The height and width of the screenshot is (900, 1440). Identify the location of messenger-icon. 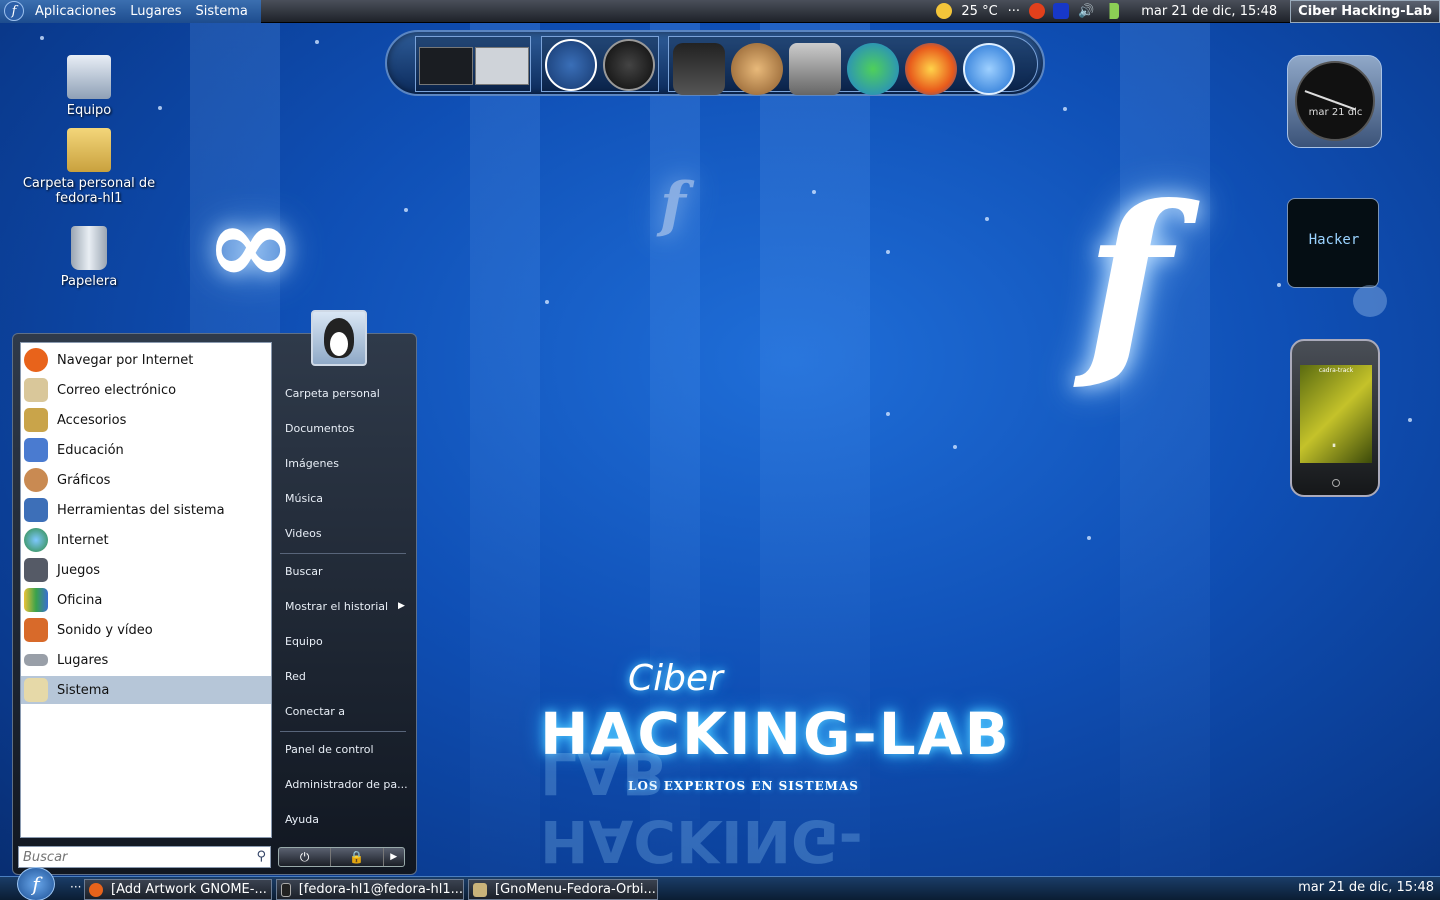
(873, 69).